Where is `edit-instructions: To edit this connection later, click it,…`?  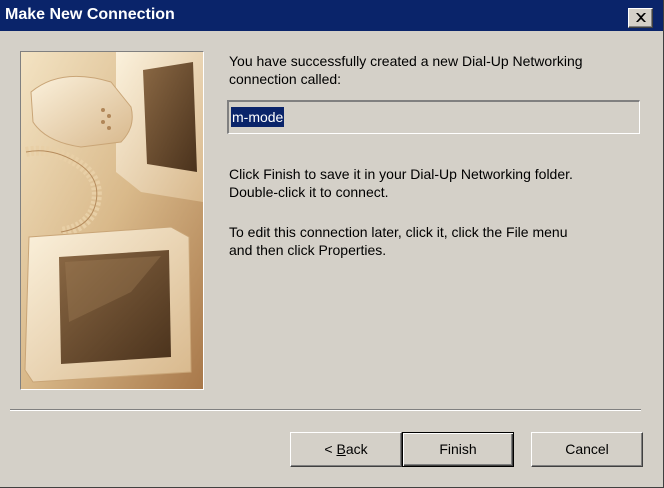
edit-instructions: To edit this connection later, click it,… is located at coordinates (439, 241).